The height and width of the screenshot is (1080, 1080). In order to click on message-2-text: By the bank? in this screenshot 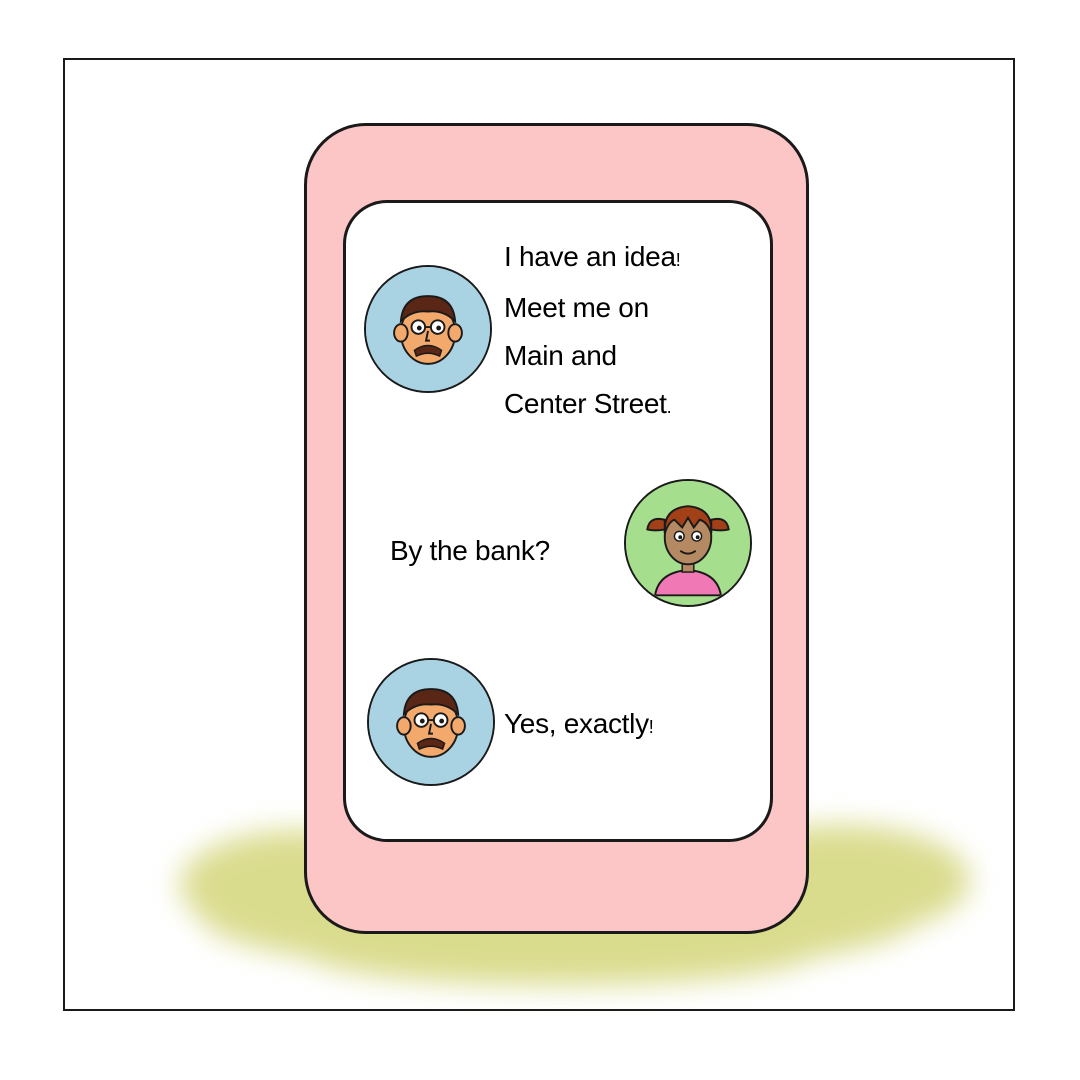, I will do `click(470, 551)`.